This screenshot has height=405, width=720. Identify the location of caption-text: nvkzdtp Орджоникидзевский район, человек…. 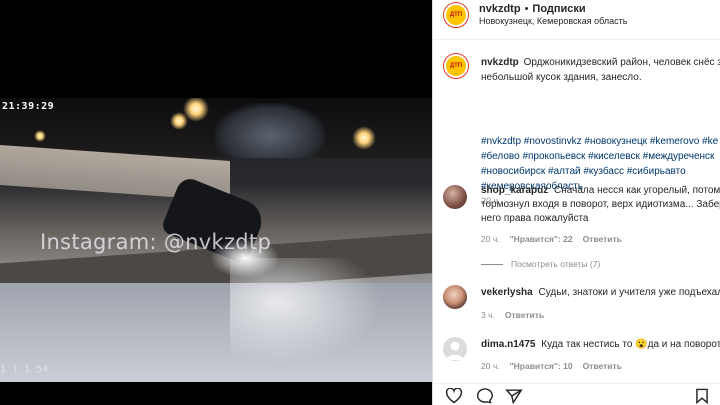
(600, 70).